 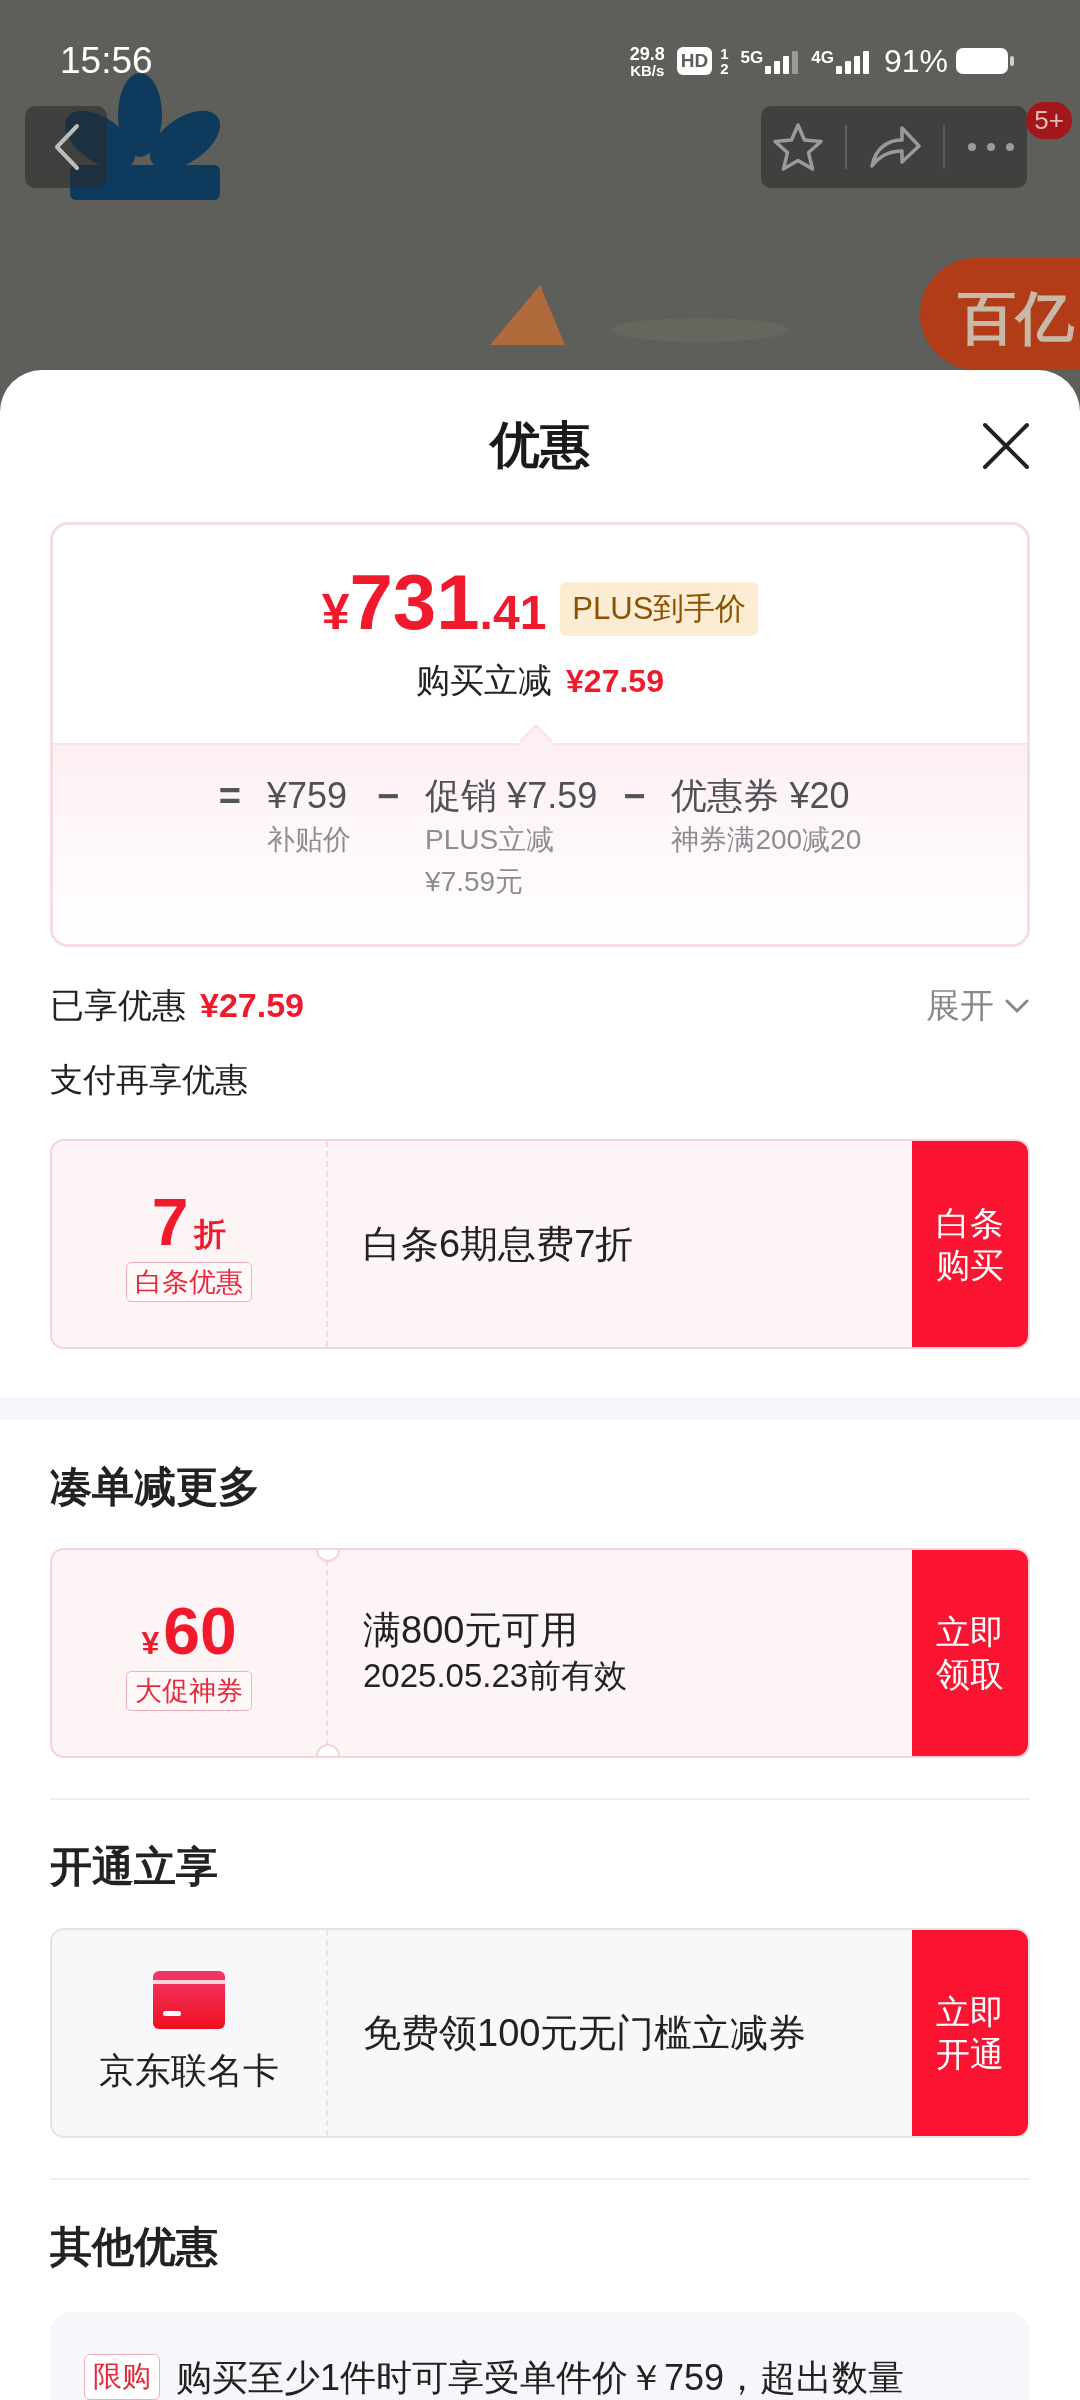 I want to click on breakdown-amount: 优惠券 ¥20, so click(x=761, y=796).